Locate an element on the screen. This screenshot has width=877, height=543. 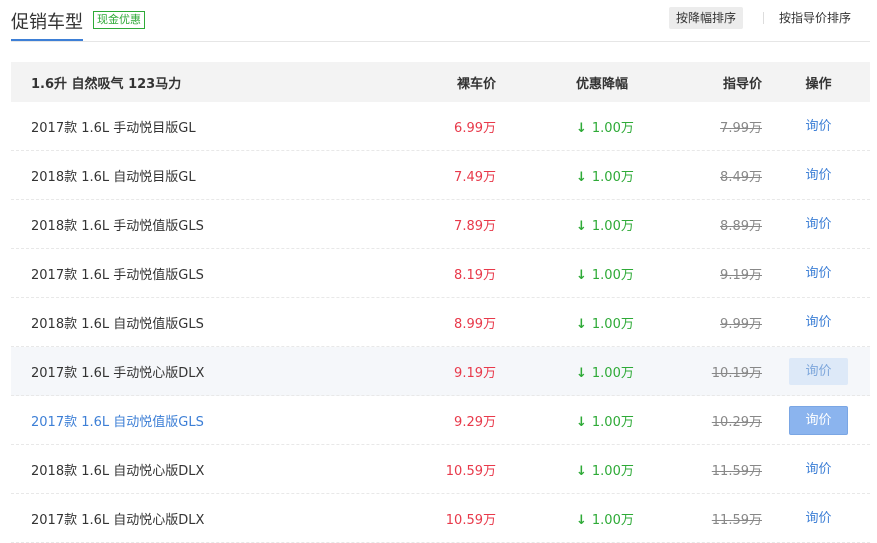
bare-car-price: 8.19万 is located at coordinates (475, 275).